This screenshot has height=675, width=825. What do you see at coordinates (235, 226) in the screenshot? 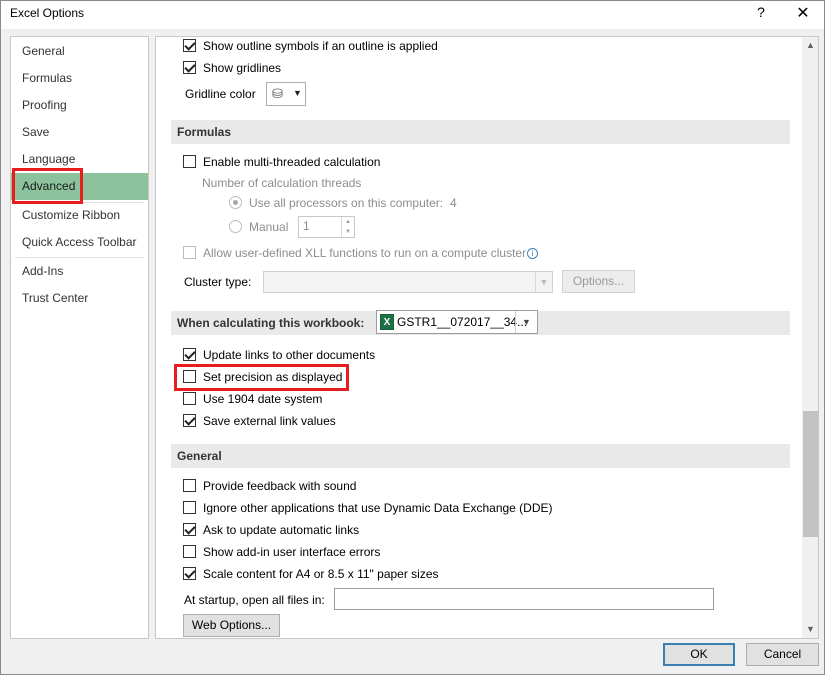
I see `manual-radio` at bounding box center [235, 226].